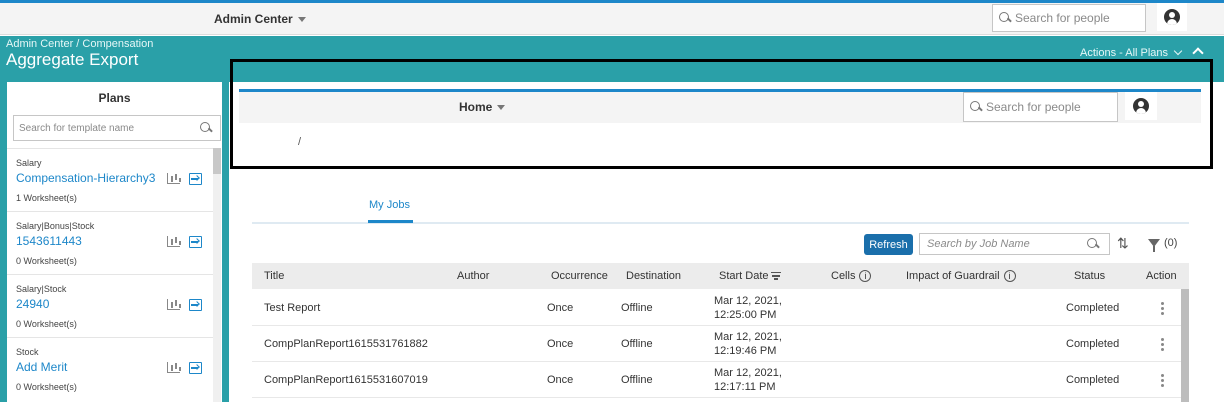 The height and width of the screenshot is (402, 1224). What do you see at coordinates (745, 387) in the screenshot?
I see `start-date-time: 12:17:11 PM` at bounding box center [745, 387].